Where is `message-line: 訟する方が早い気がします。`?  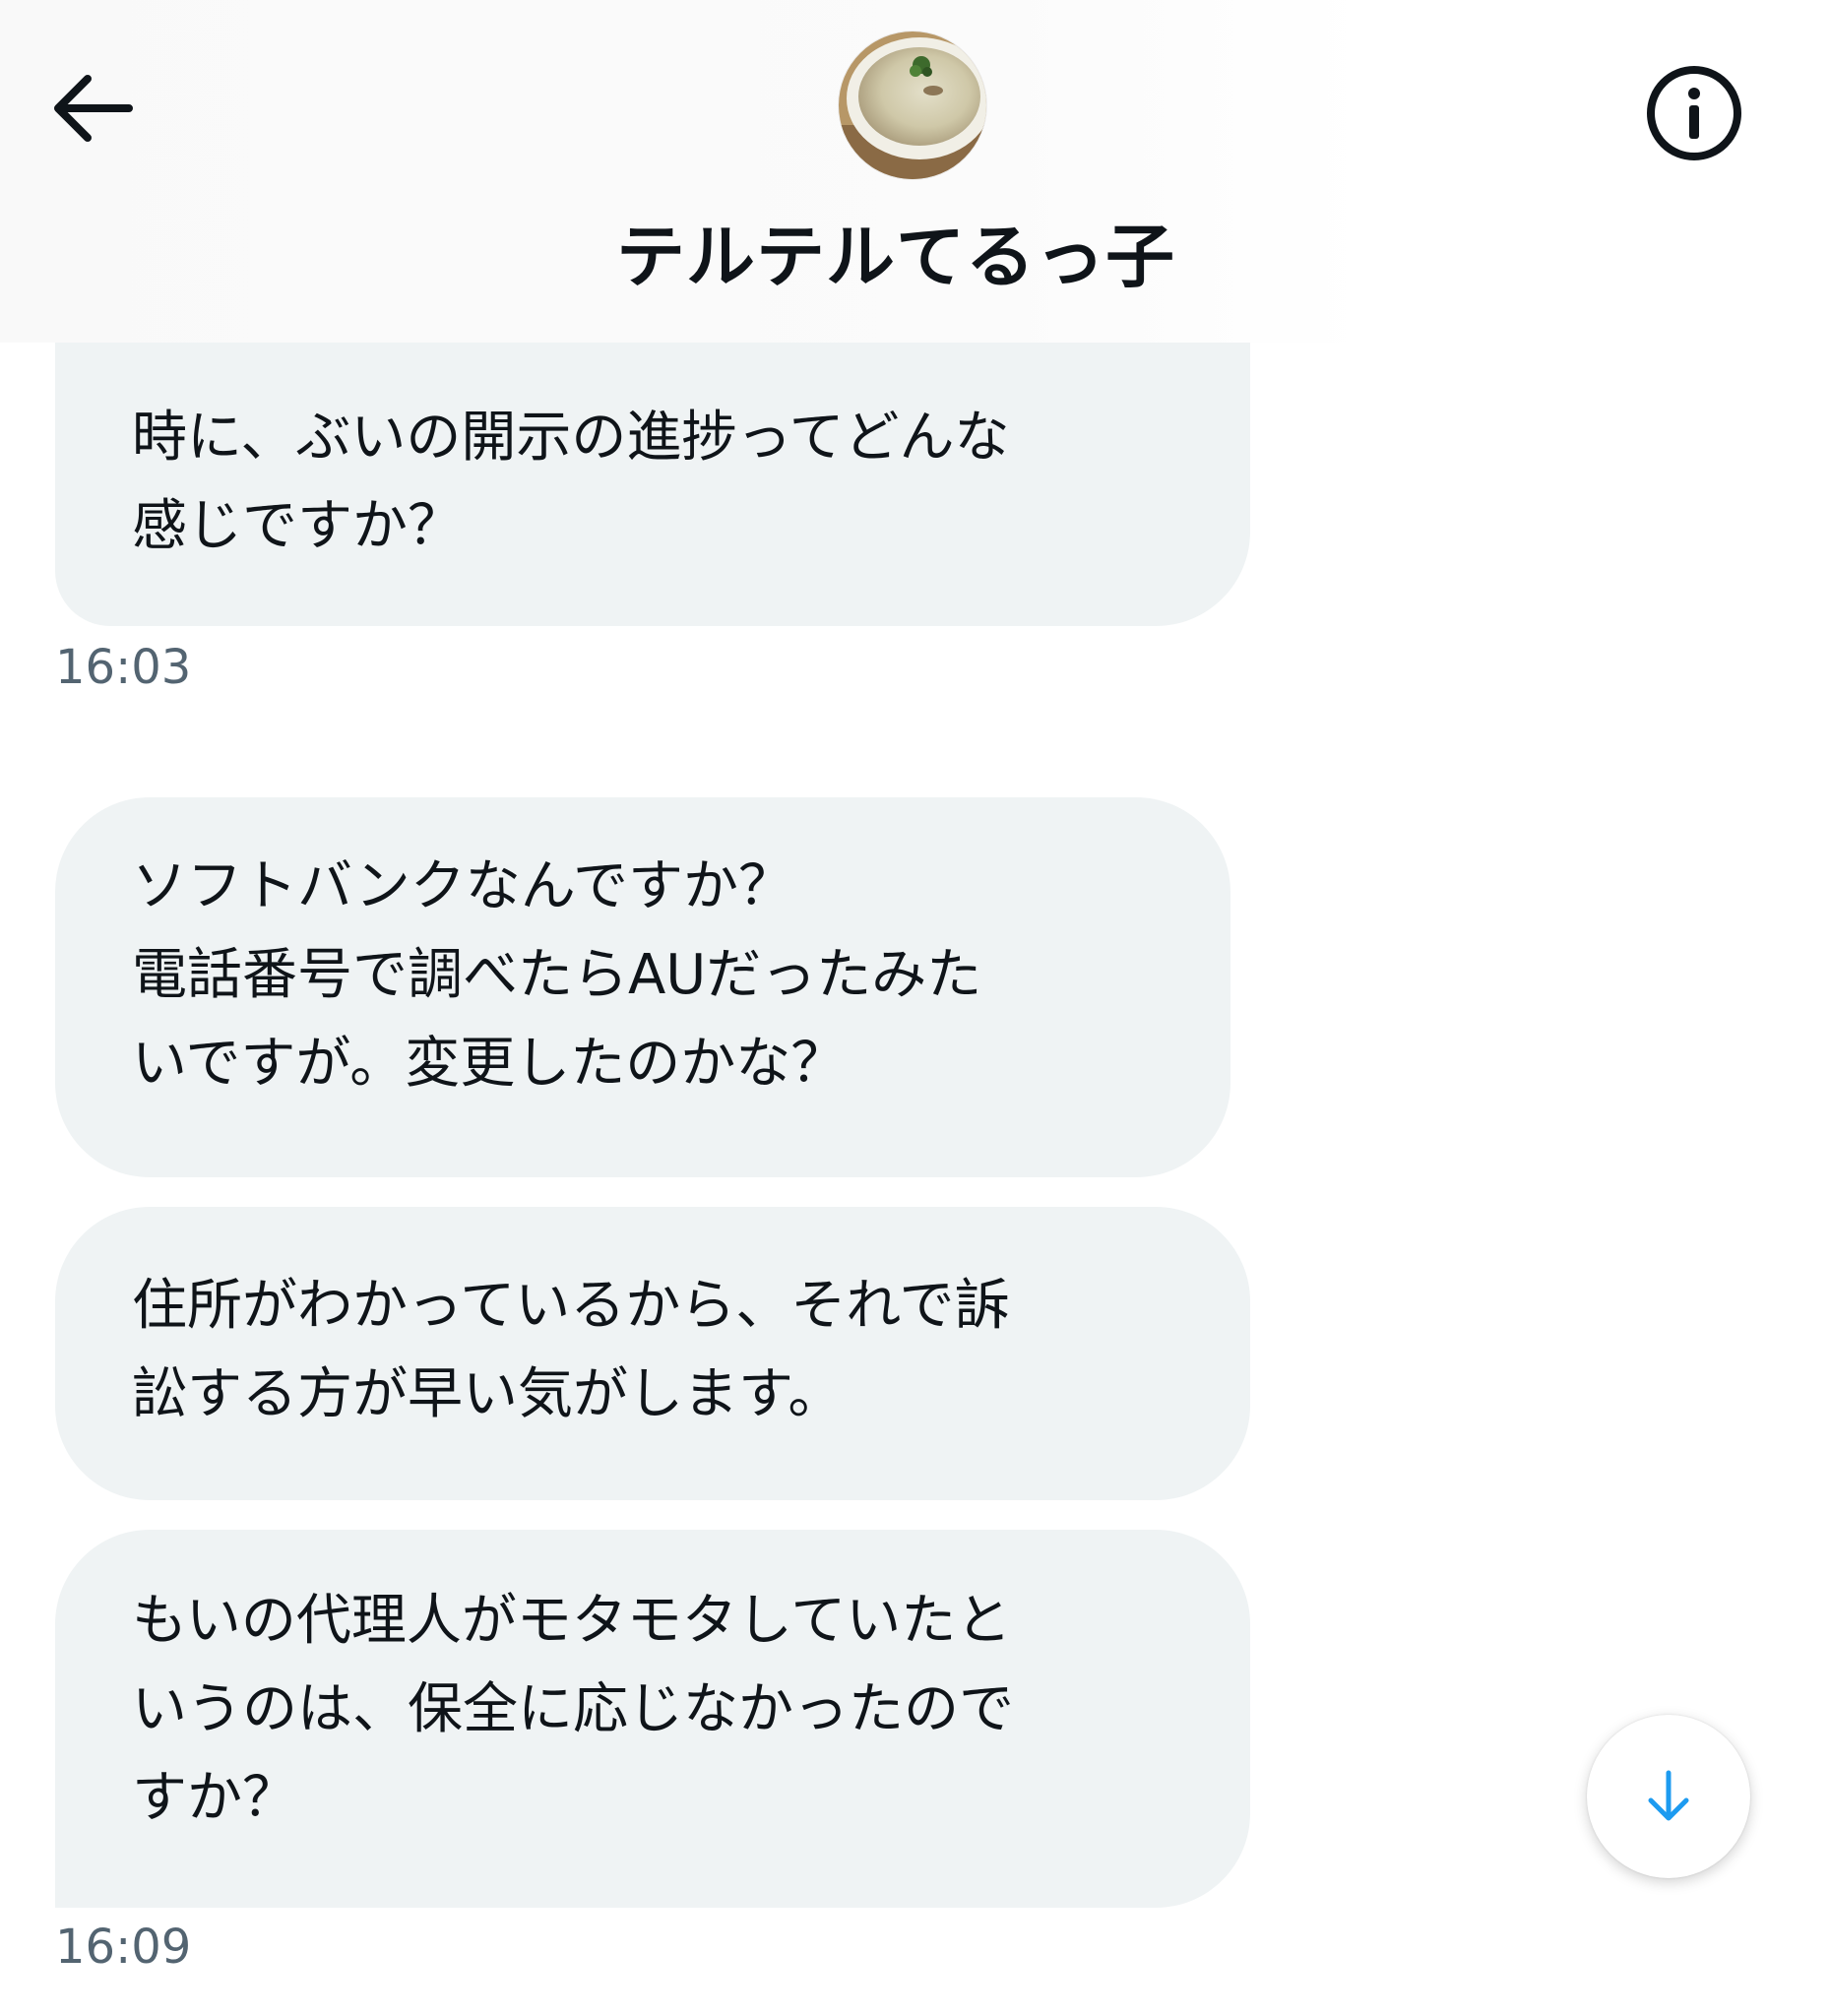 message-line: 訟する方が早い気がします。 is located at coordinates (488, 1394).